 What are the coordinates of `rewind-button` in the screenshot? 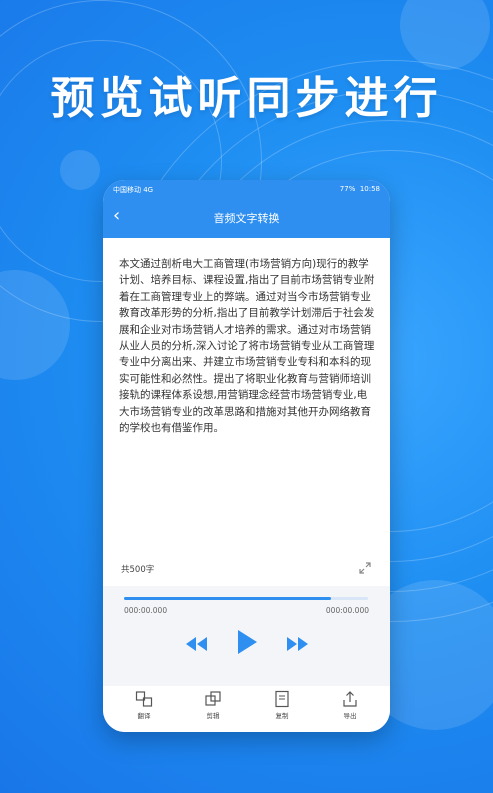 It's located at (197, 646).